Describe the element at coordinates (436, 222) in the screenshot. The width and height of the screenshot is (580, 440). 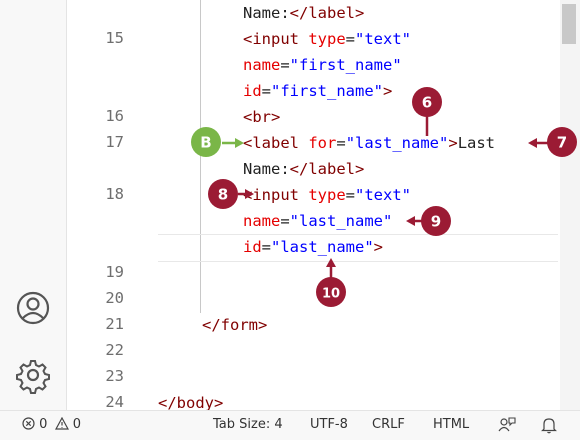
I see `callout-9-label: 9` at that location.